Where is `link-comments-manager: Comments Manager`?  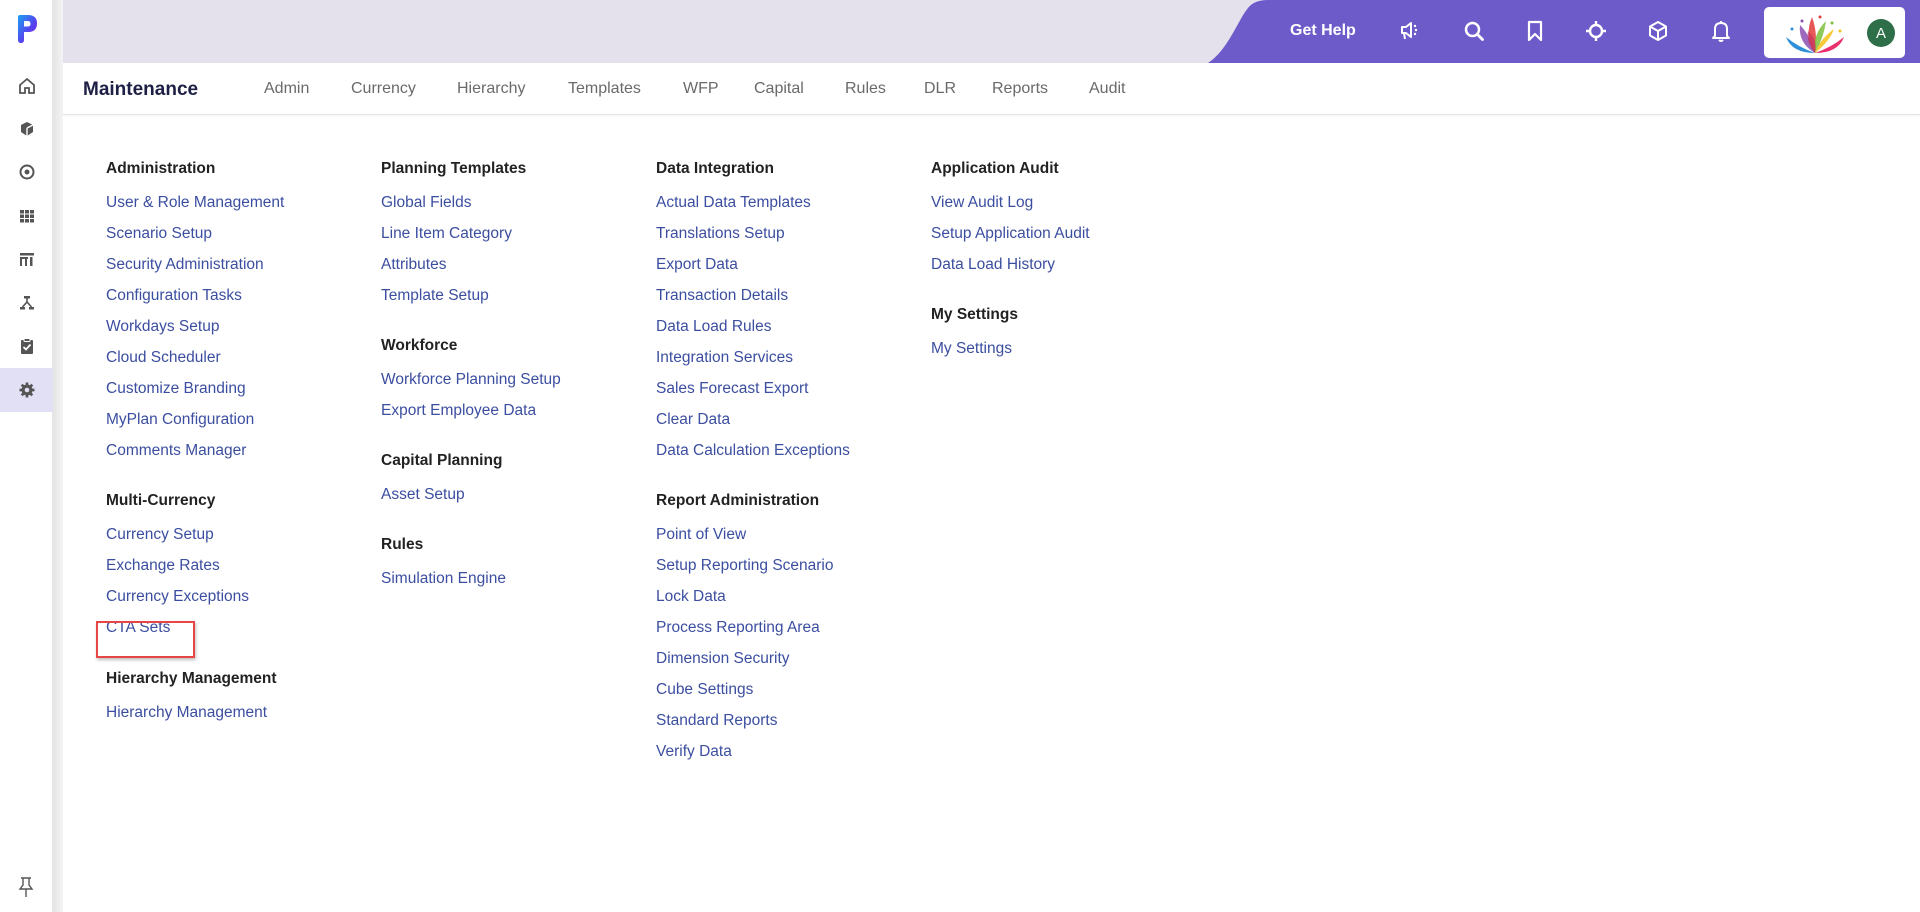 link-comments-manager: Comments Manager is located at coordinates (195, 456).